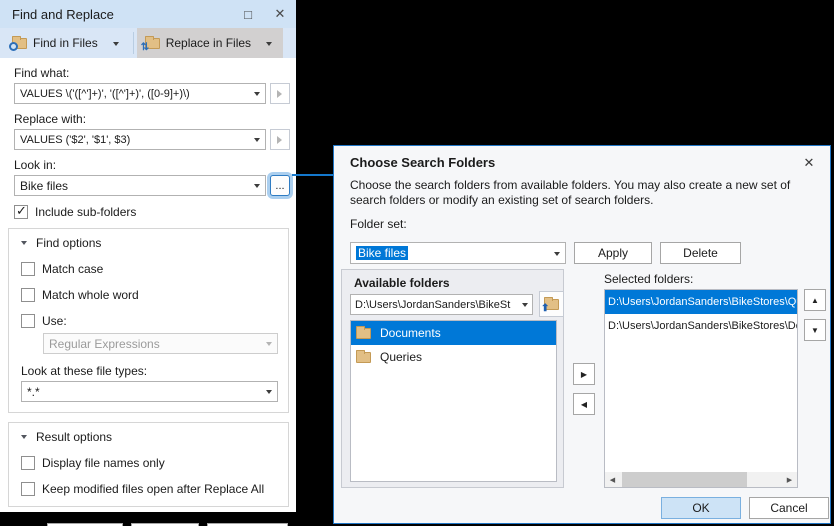  Describe the element at coordinates (453, 333) in the screenshot. I see `list-item-documents: Documents` at that location.